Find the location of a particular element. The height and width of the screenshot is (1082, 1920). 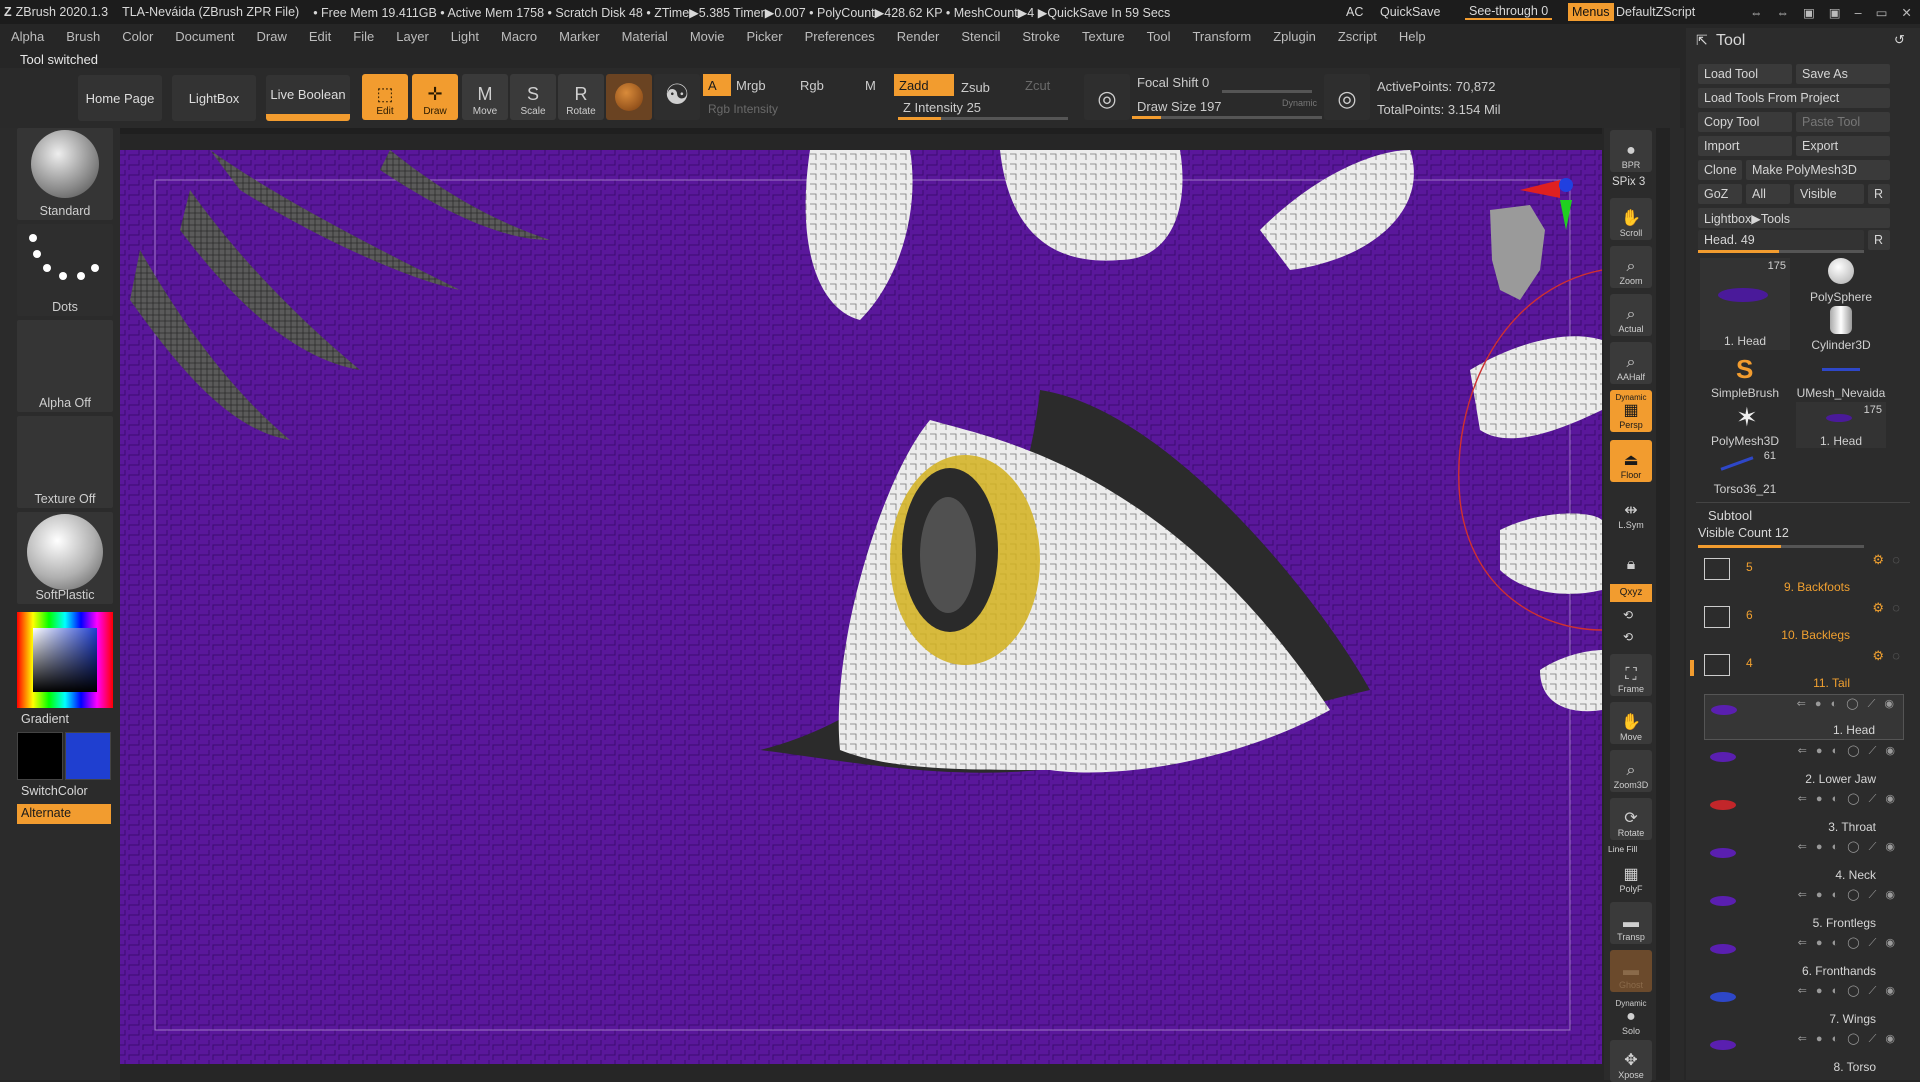

seethrough-slider: See-through 0 is located at coordinates (1509, 12).